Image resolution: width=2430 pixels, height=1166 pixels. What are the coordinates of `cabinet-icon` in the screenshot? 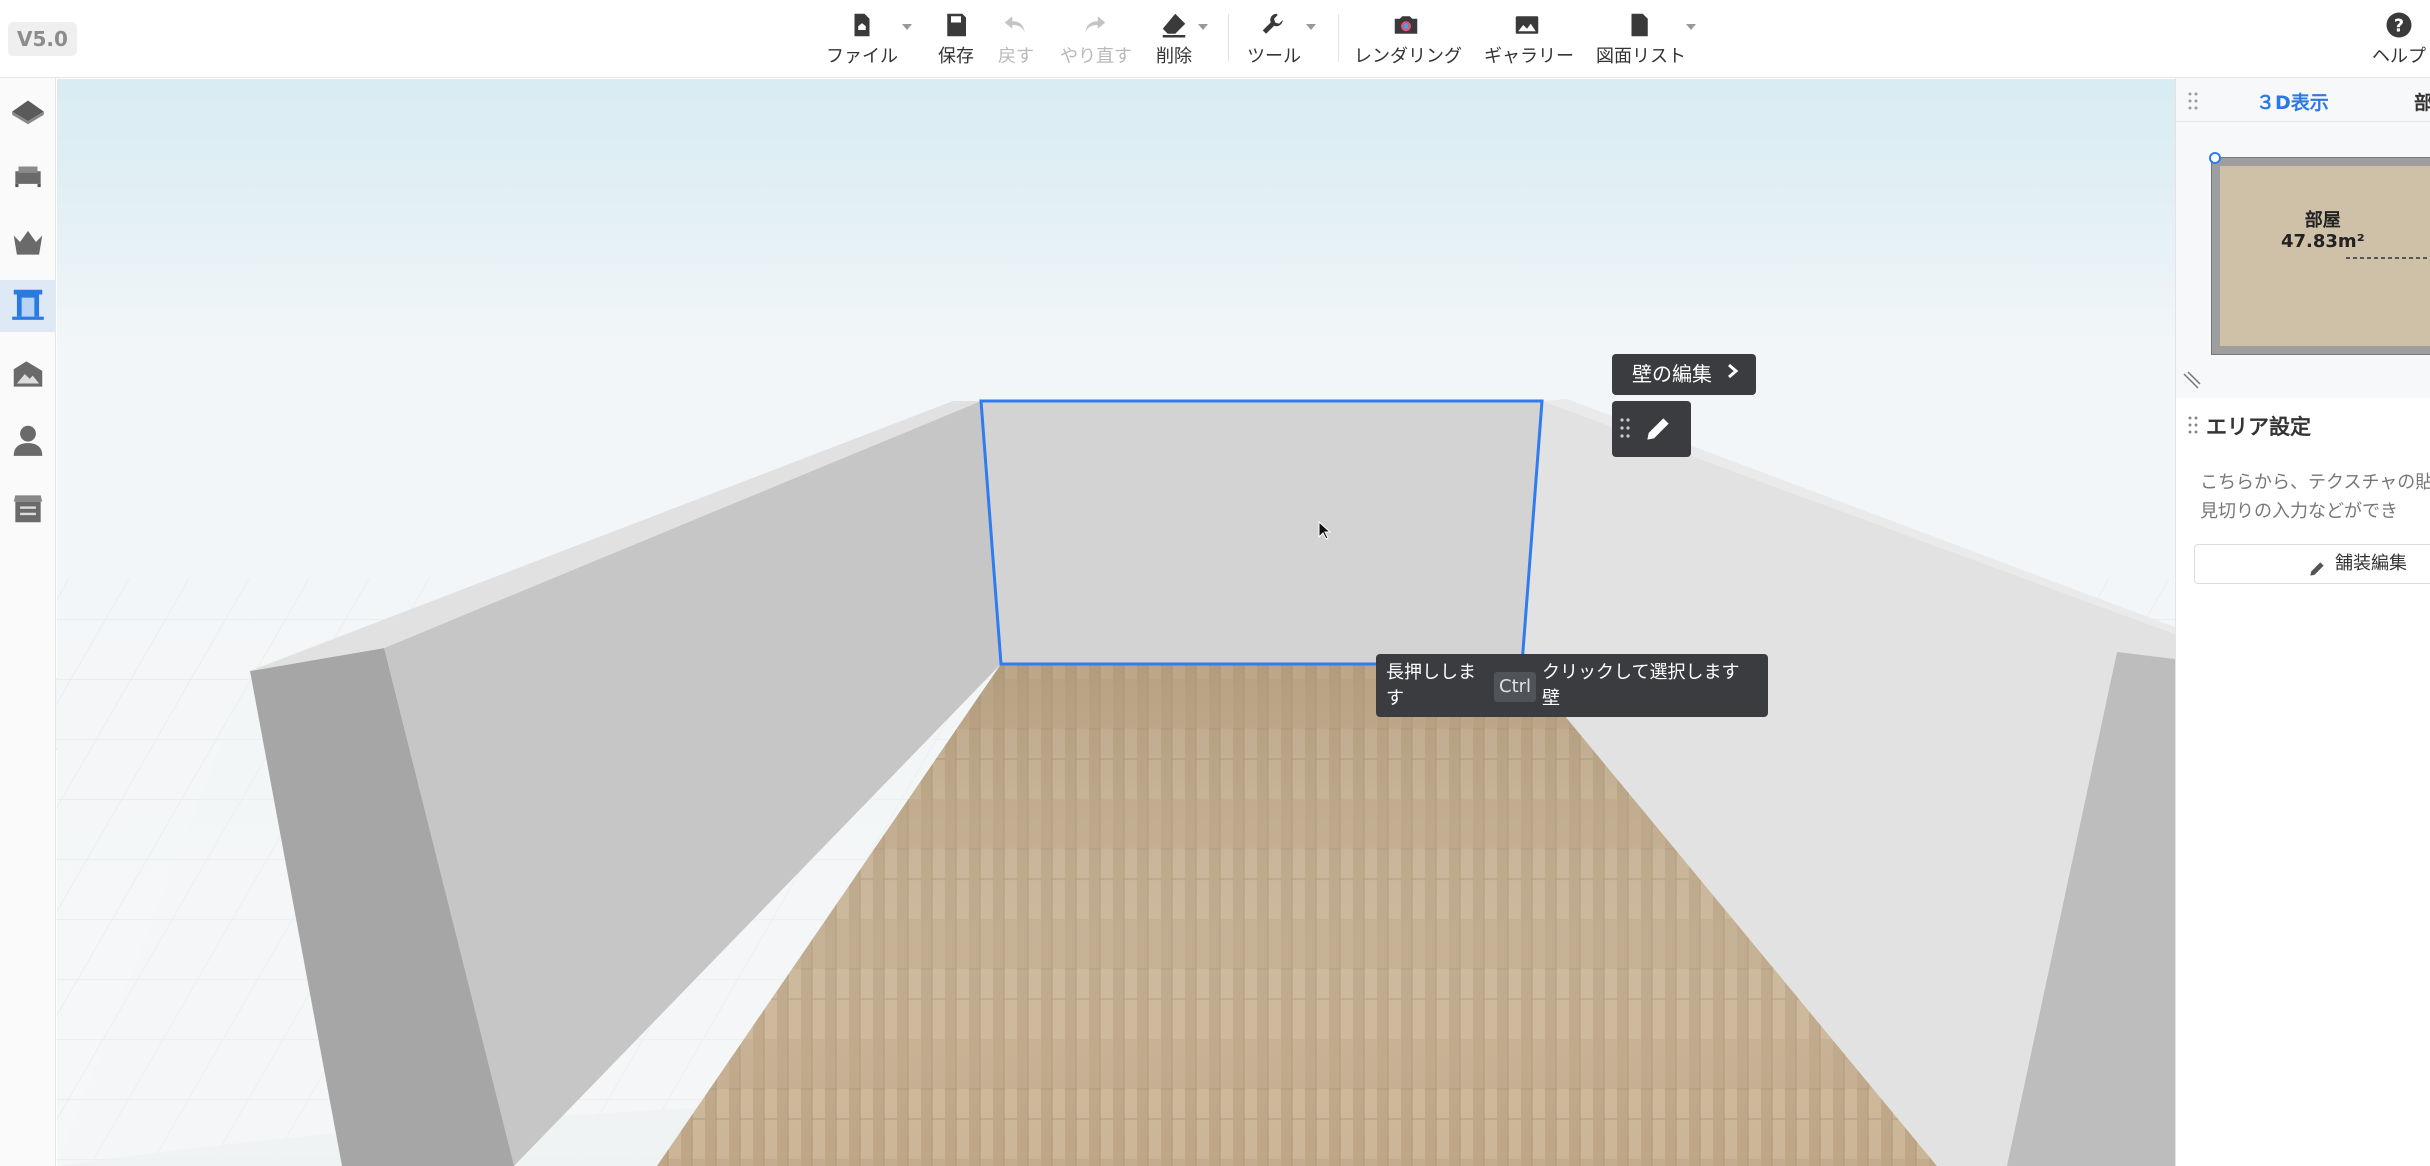 It's located at (28, 510).